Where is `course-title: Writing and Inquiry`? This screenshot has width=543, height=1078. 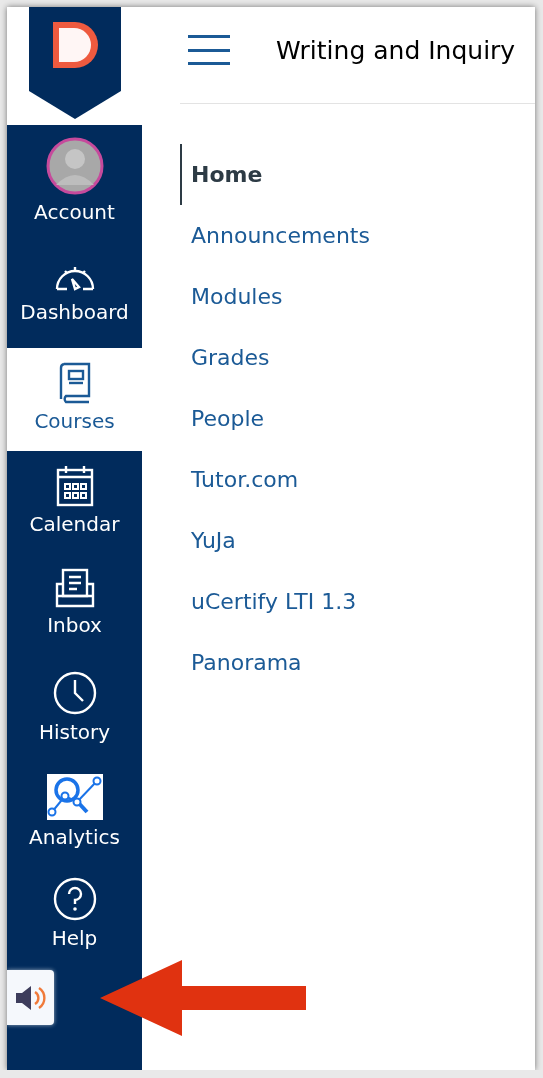
course-title: Writing and Inquiry is located at coordinates (396, 50).